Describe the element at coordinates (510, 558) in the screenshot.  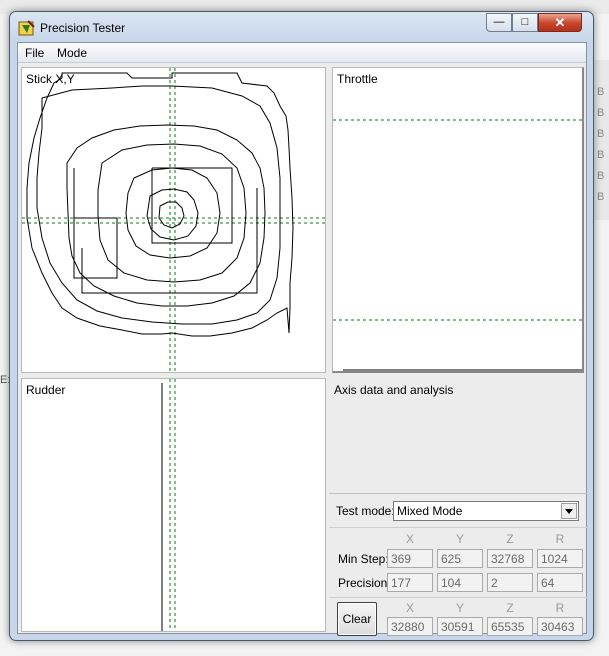
I see `min-step-z: 32768` at that location.